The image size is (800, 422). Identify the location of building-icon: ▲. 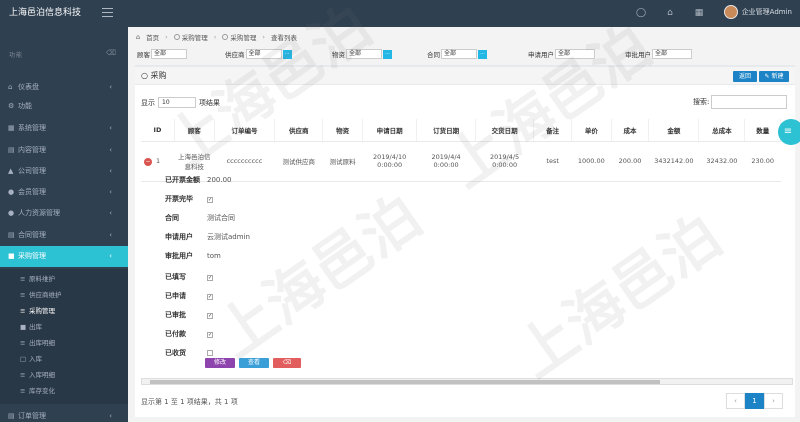
(11, 171).